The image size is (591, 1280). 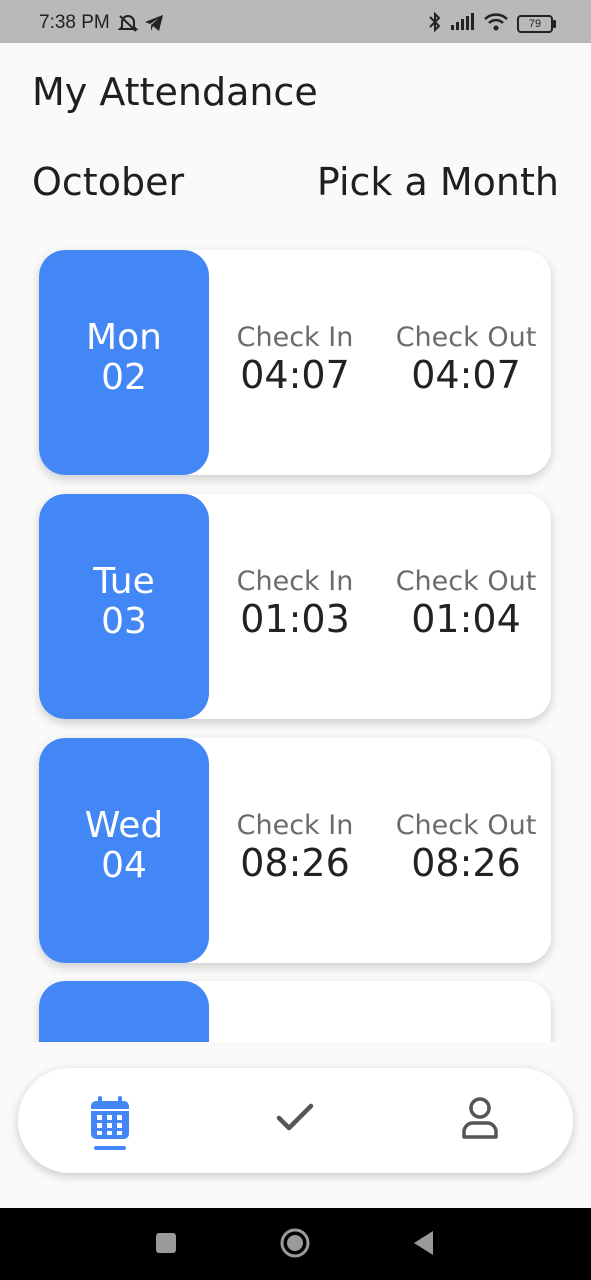 I want to click on status-left-icons, so click(x=140, y=25).